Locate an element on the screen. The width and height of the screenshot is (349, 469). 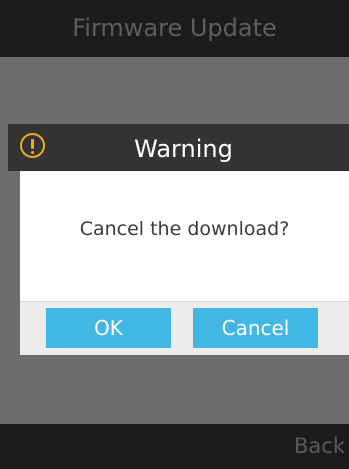
dialog-header: Warning is located at coordinates (178, 147).